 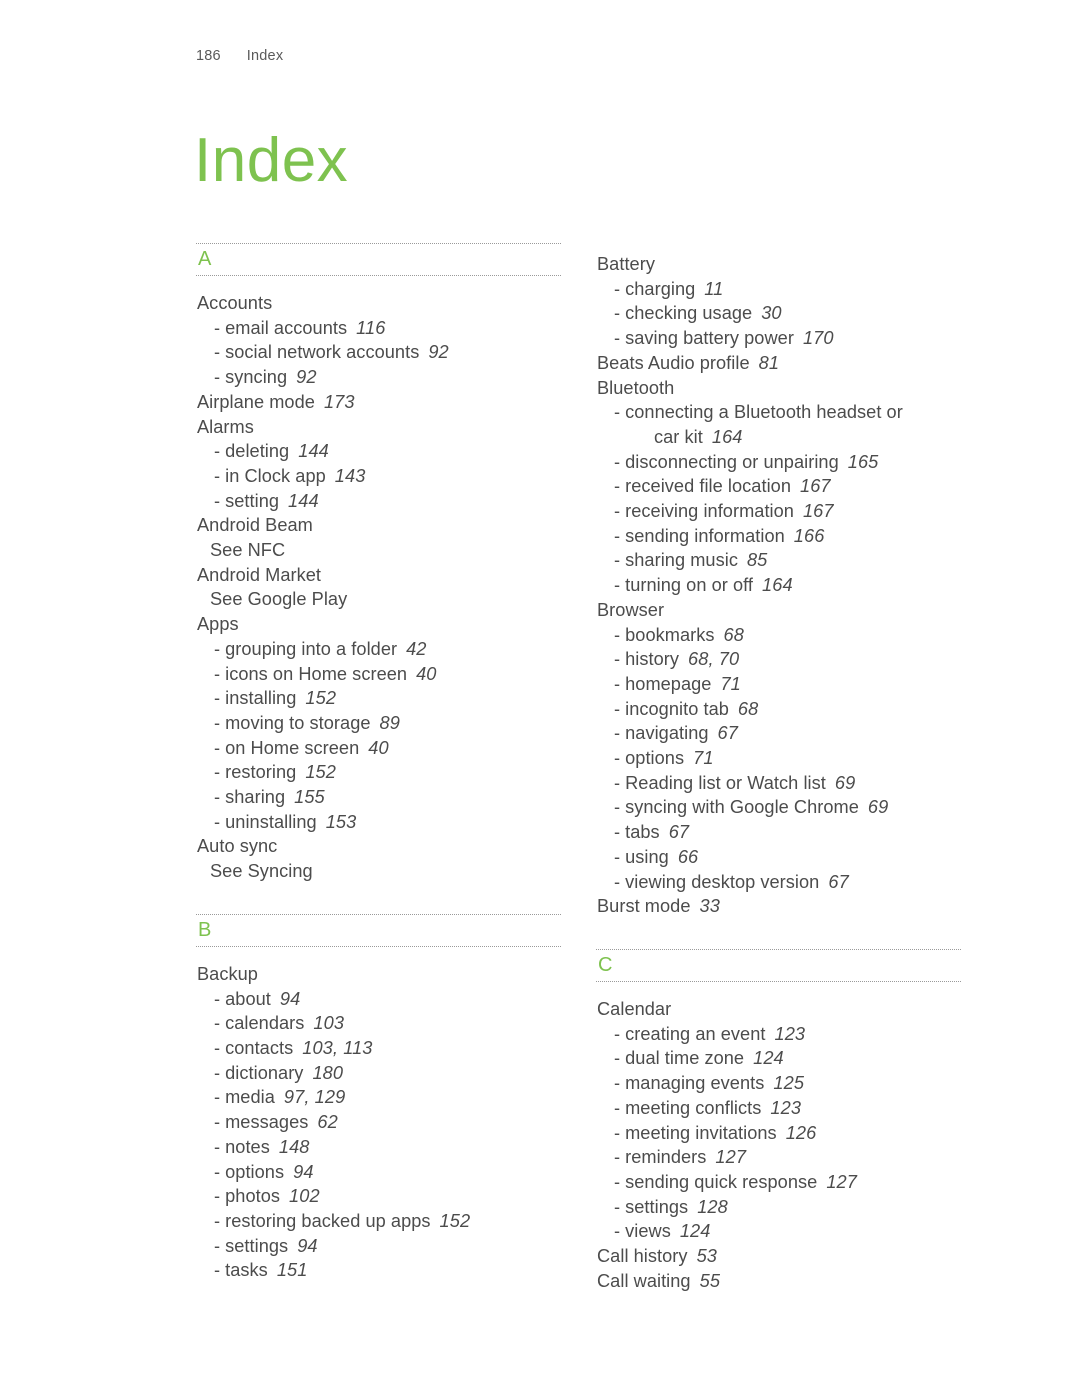 I want to click on index-entry-sub: - moving to storage 89, so click(x=378, y=723).